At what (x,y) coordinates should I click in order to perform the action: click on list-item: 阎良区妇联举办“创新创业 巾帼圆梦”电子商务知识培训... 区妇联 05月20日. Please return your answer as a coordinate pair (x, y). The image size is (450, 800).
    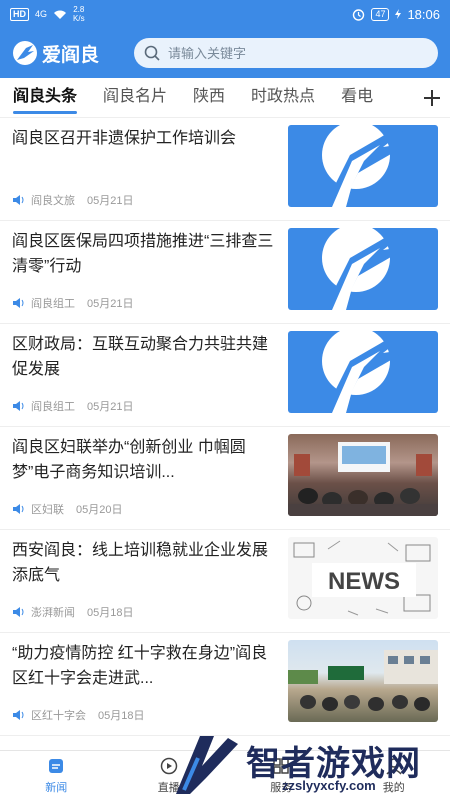
    Looking at the image, I should click on (225, 478).